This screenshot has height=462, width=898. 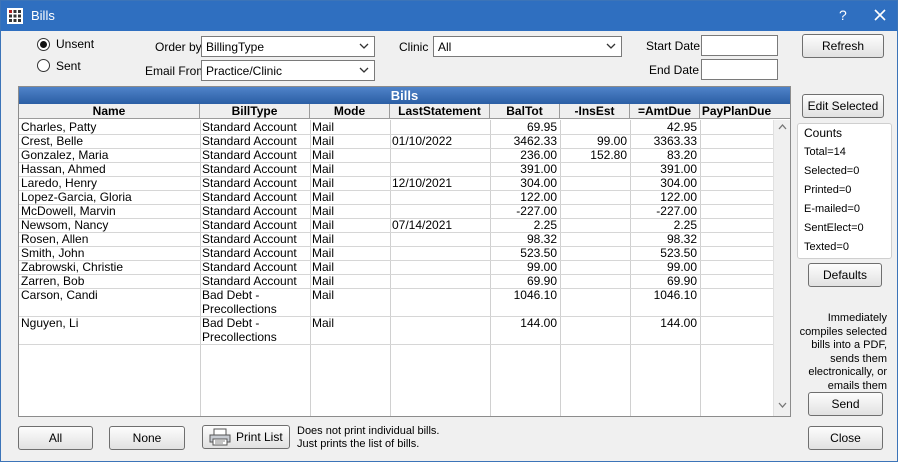 What do you see at coordinates (826, 247) in the screenshot?
I see `count-texted: Texted=0` at bounding box center [826, 247].